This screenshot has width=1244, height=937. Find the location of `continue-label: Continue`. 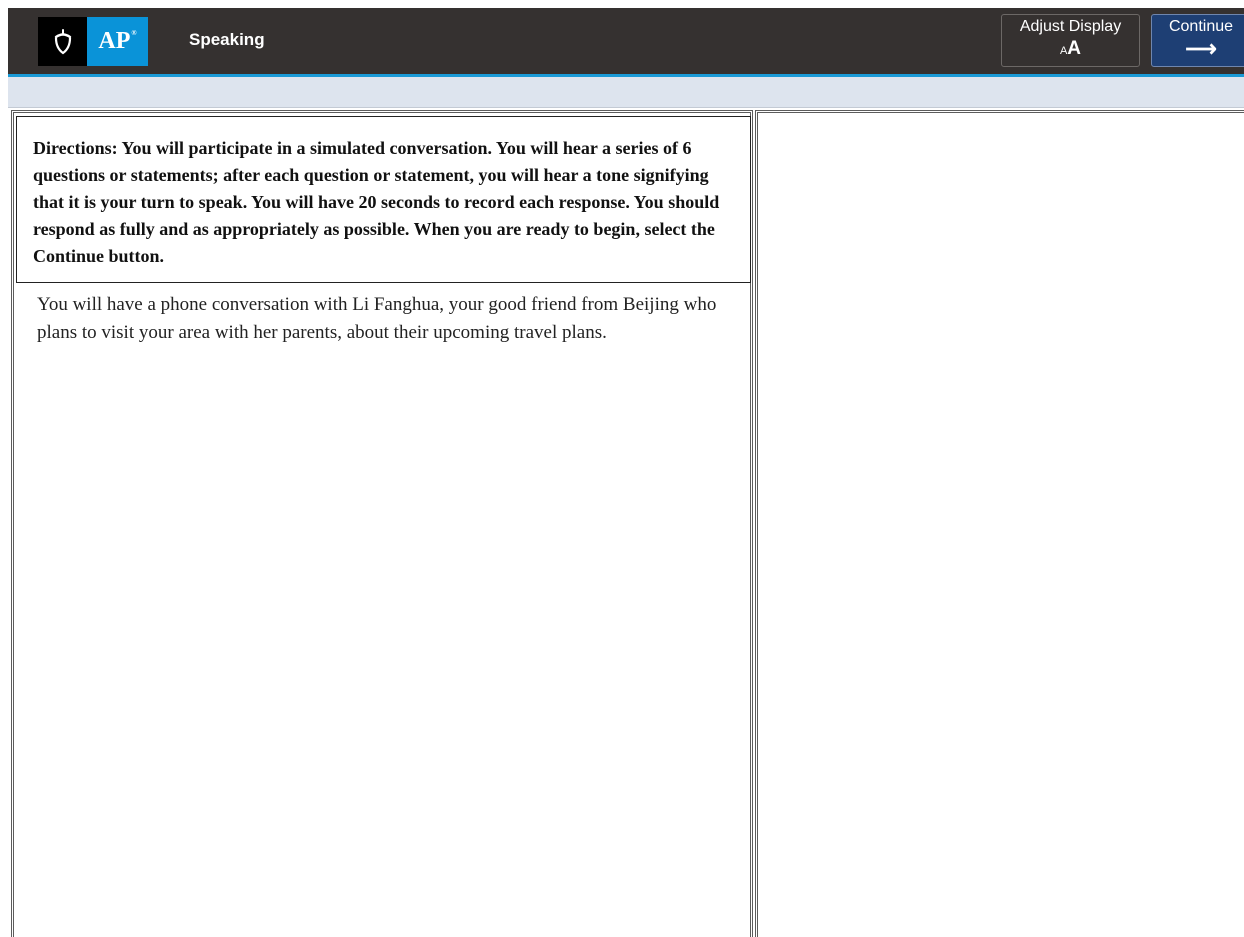

continue-label: Continue is located at coordinates (1201, 26).